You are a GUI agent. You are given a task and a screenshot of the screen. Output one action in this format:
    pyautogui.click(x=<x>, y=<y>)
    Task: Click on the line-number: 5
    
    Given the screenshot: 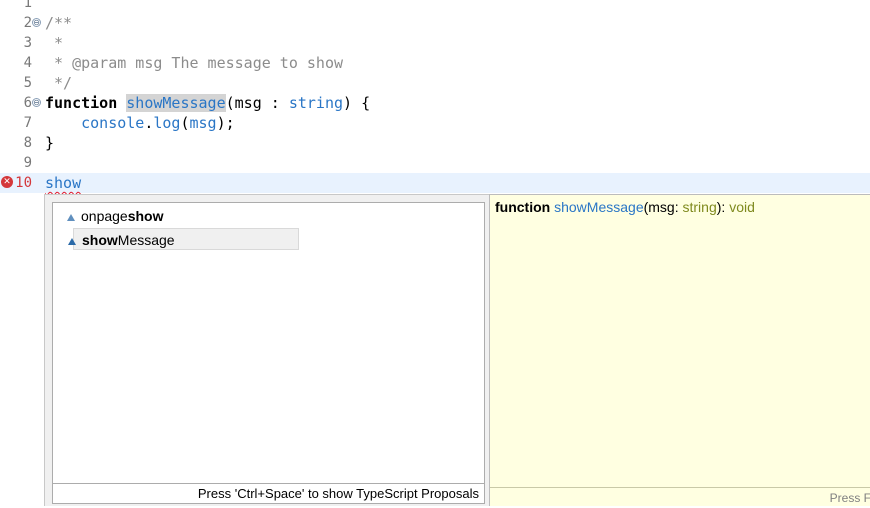 What is the action you would take?
    pyautogui.click(x=27, y=83)
    